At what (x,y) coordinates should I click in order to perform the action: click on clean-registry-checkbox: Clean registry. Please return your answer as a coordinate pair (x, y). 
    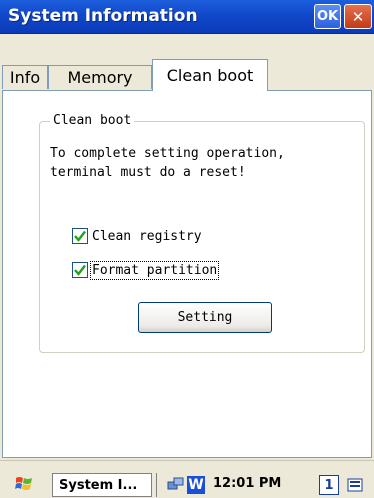
    Looking at the image, I should click on (137, 236).